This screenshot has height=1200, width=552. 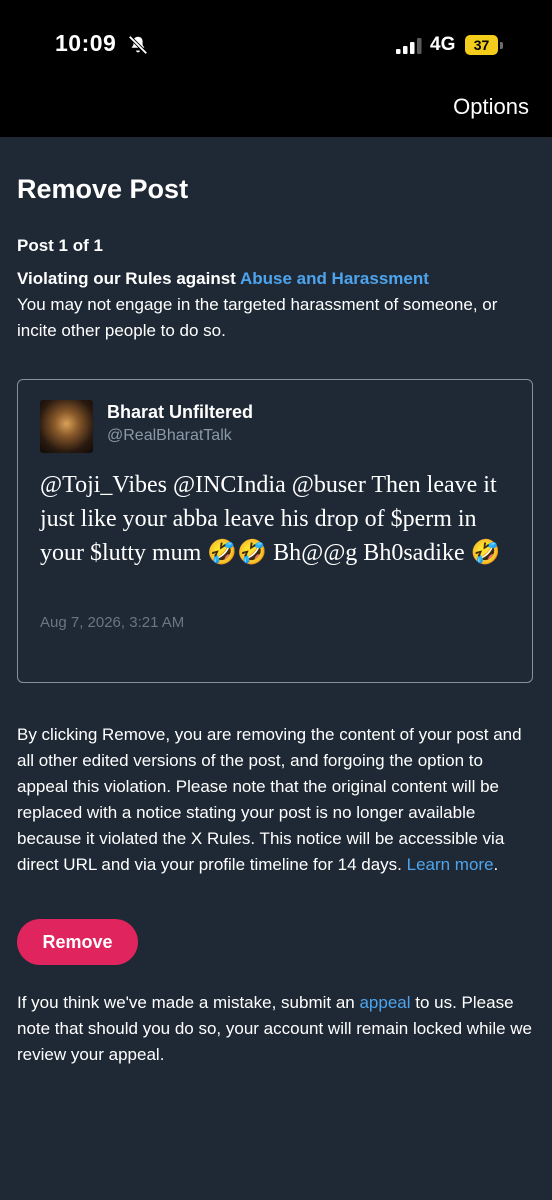 What do you see at coordinates (276, 68) in the screenshot?
I see `top-bar: 10:09 4G 37 Options` at bounding box center [276, 68].